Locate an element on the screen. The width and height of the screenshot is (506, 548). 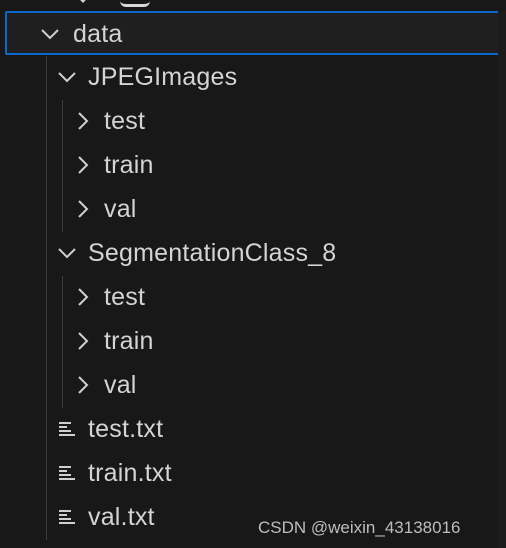
tree-item-segmentationclass: SegmentationClass_8 is located at coordinates (253, 253).